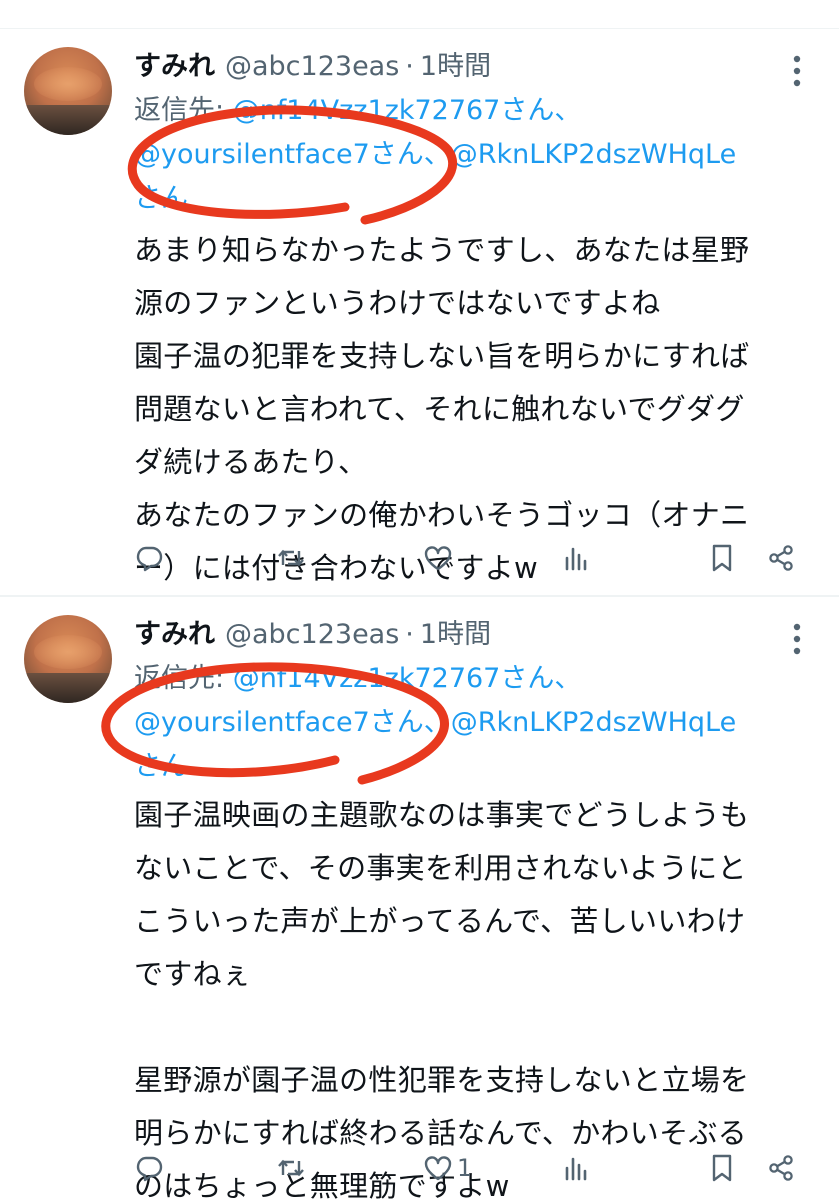  What do you see at coordinates (442, 515) in the screenshot?
I see `tweet-body-line: あなたのファンの俺かわいそうゴッコ（オナニ` at bounding box center [442, 515].